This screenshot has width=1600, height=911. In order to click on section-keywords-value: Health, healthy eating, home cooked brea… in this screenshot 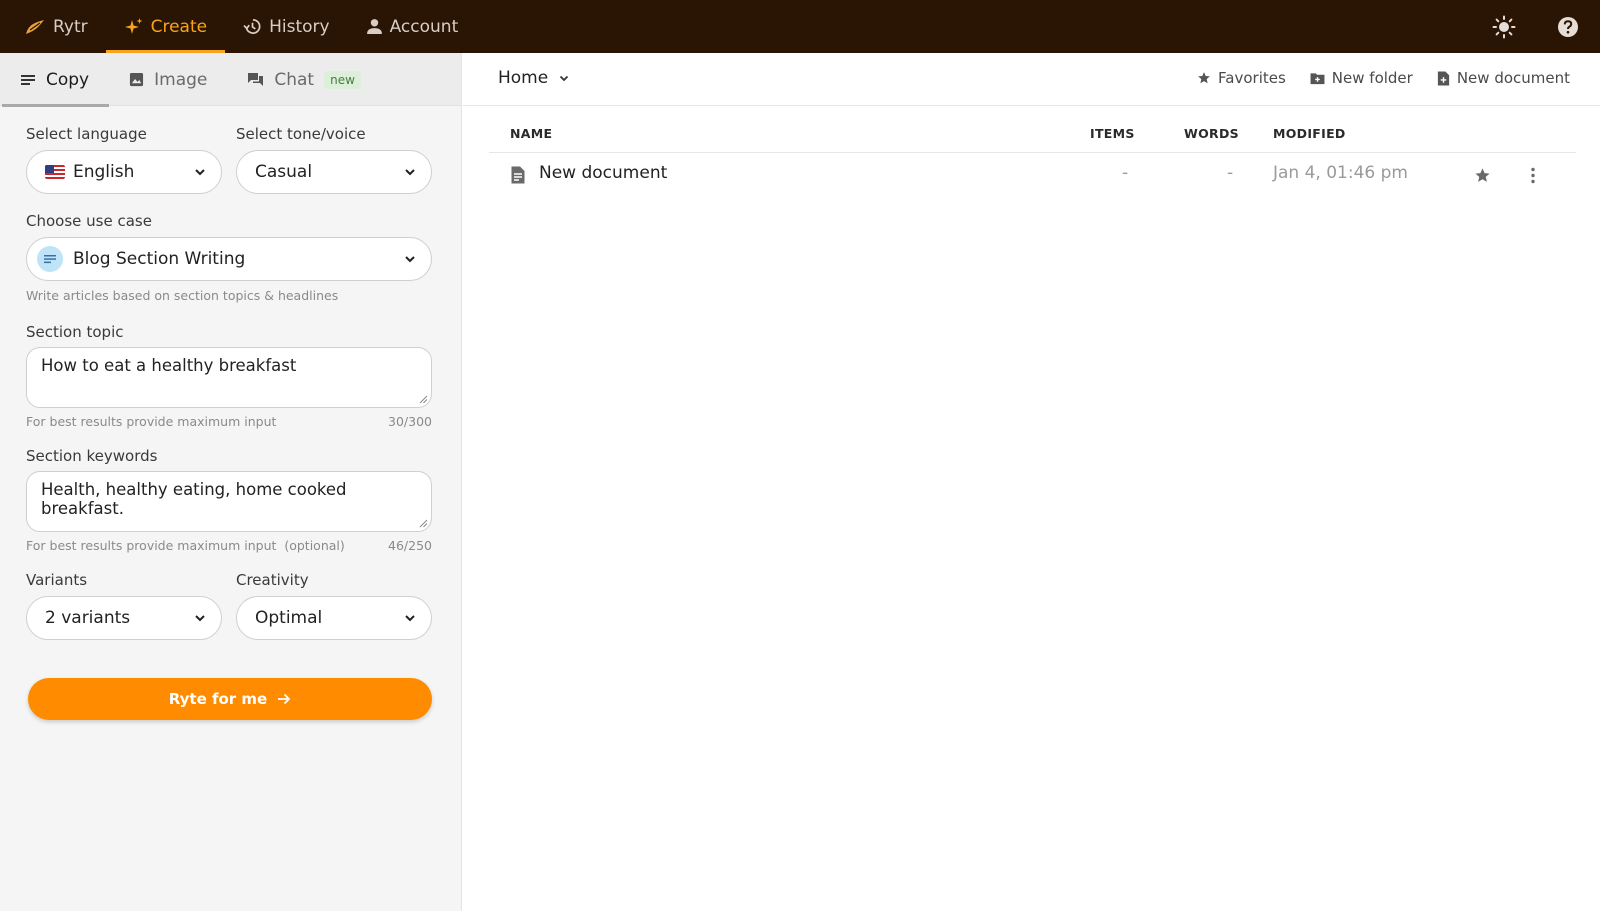, I will do `click(194, 499)`.